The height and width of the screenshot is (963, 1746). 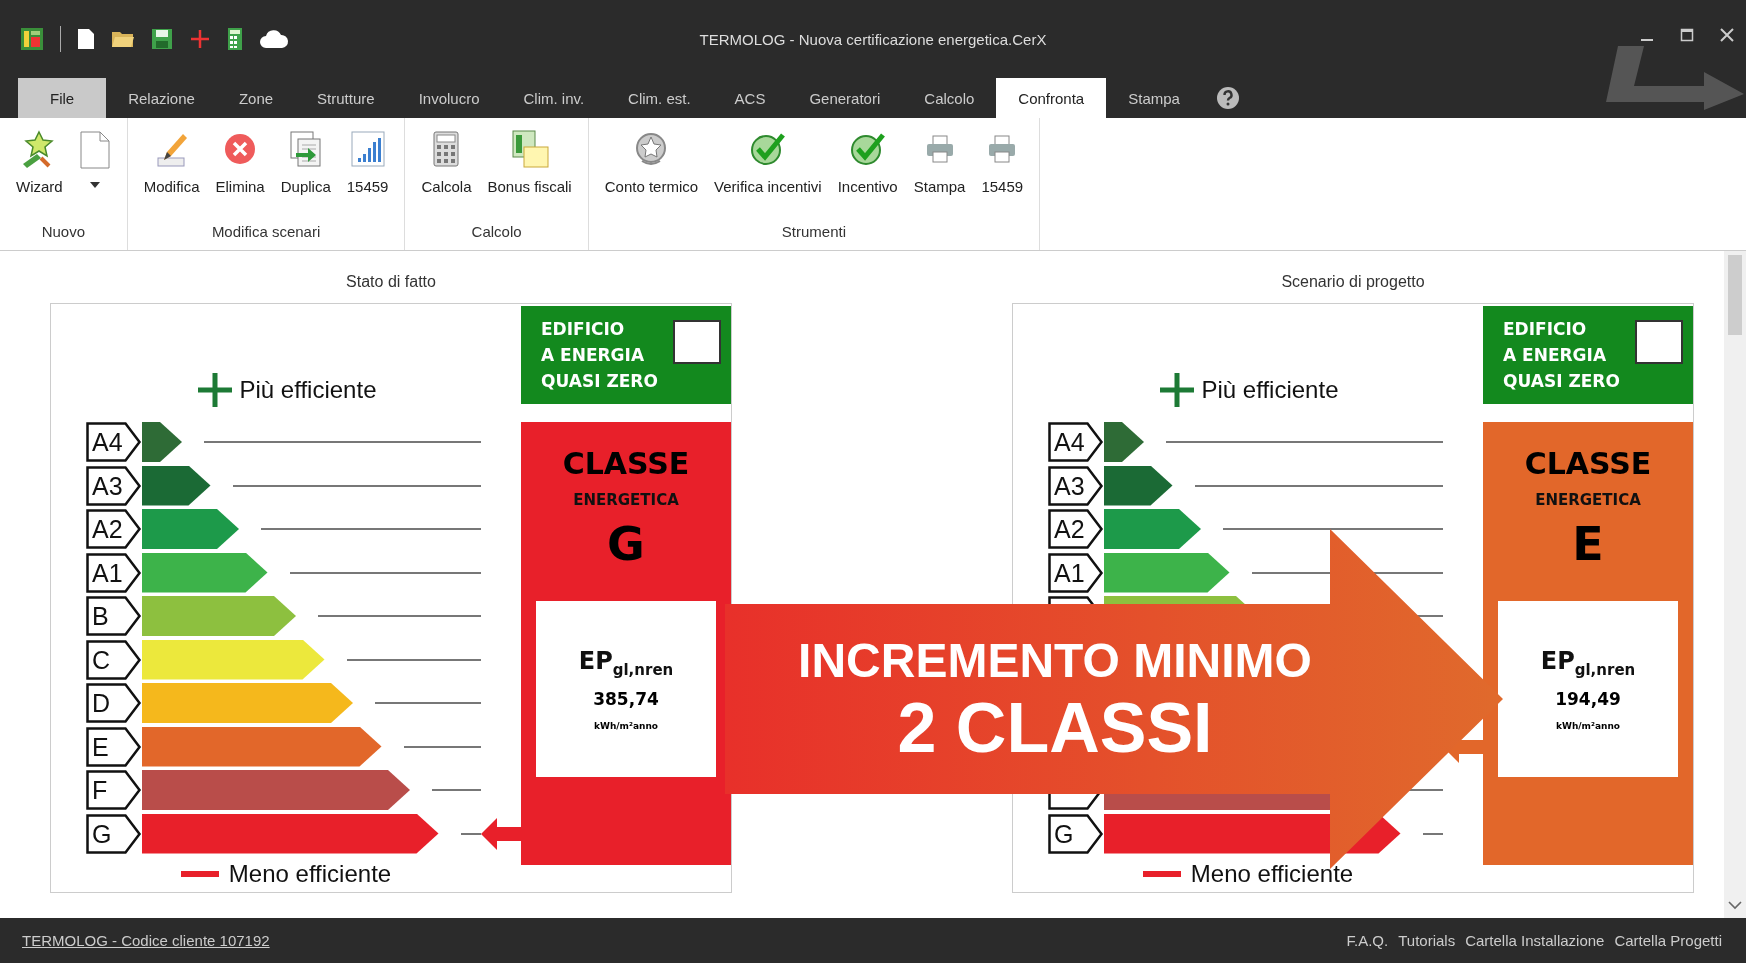 What do you see at coordinates (94, 185) in the screenshot?
I see `caret-icon` at bounding box center [94, 185].